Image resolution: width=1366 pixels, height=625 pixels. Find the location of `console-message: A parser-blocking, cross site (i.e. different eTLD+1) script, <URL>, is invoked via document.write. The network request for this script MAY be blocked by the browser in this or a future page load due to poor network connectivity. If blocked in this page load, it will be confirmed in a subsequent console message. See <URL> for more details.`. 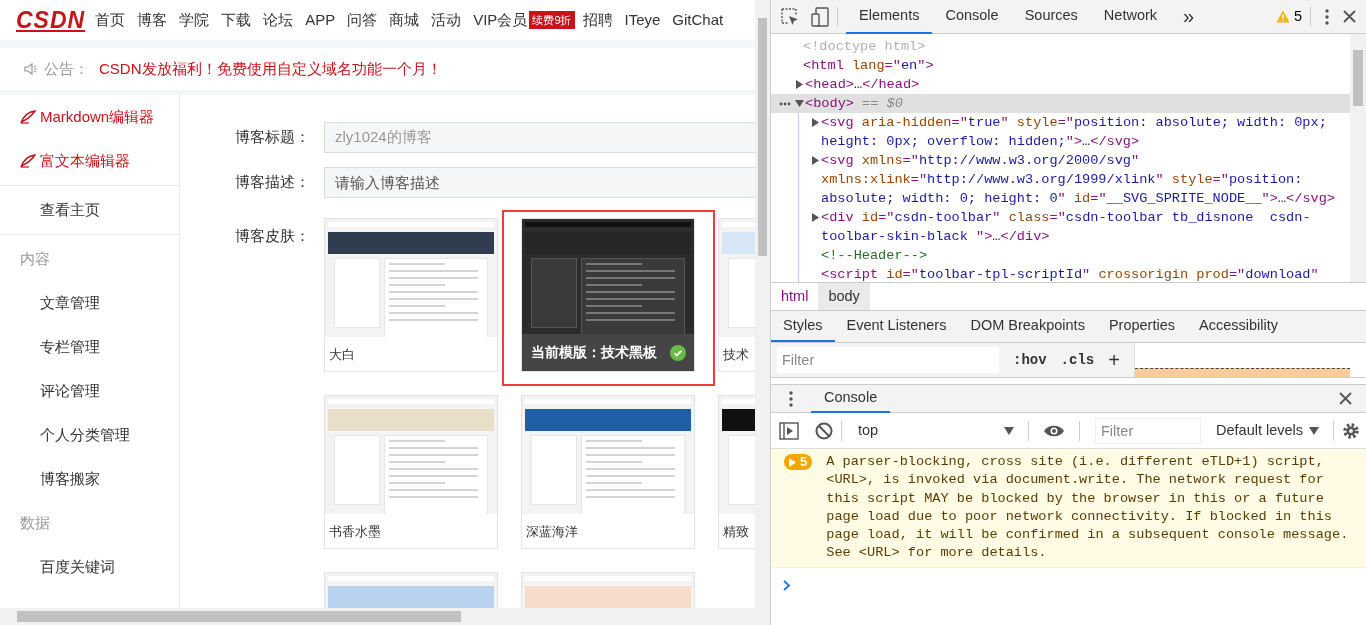

console-message: A parser-blocking, cross site (i.e. different eTLD+1) script, <URL>, is invoked via document.write. The network request for this script MAY be blocked by the browser in this or a future page load due to poor network connectivity. If blocked in this page load, it will be confirmed in a subsequent console message. See <URL> for more details. is located at coordinates (1088, 508).